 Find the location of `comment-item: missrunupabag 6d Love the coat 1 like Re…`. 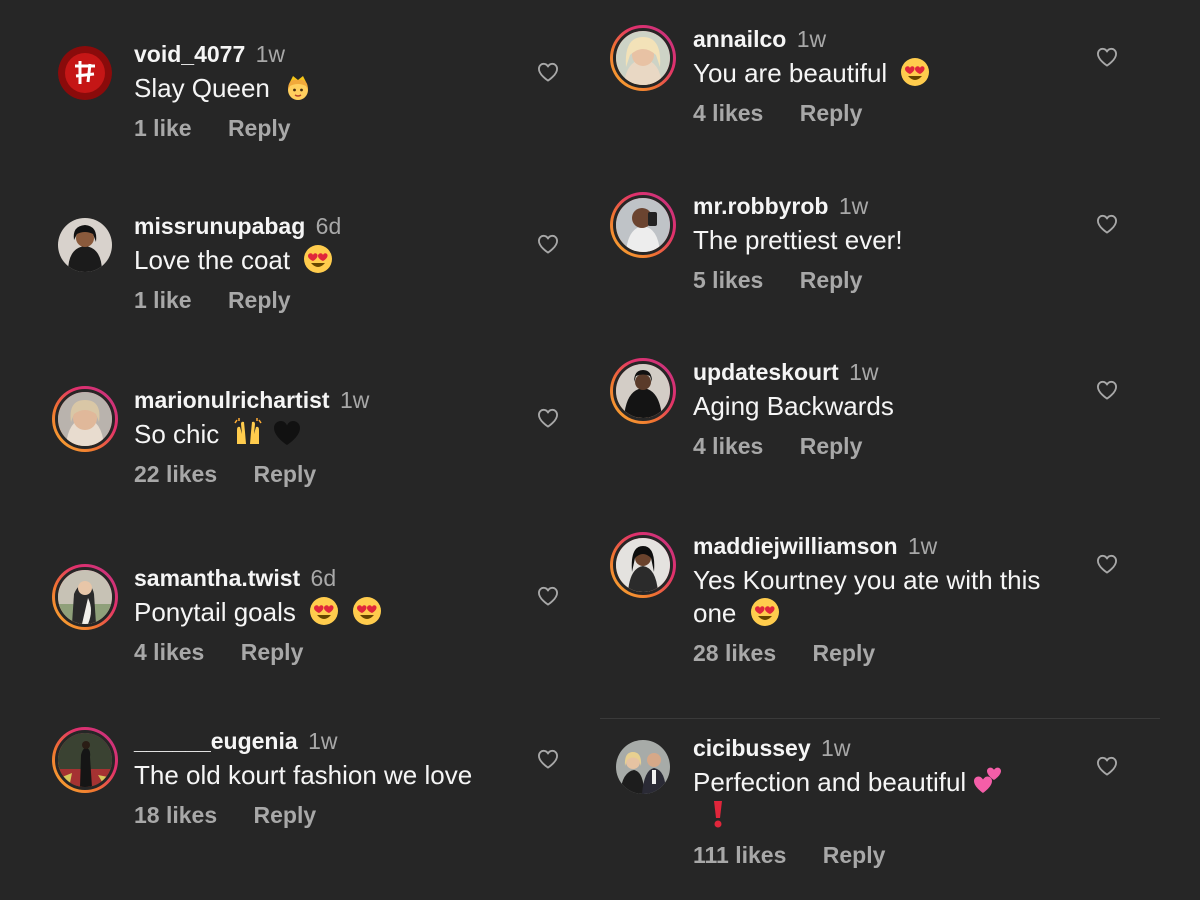

comment-item: missrunupabag 6d Love the coat 1 like Re… is located at coordinates (300, 292).